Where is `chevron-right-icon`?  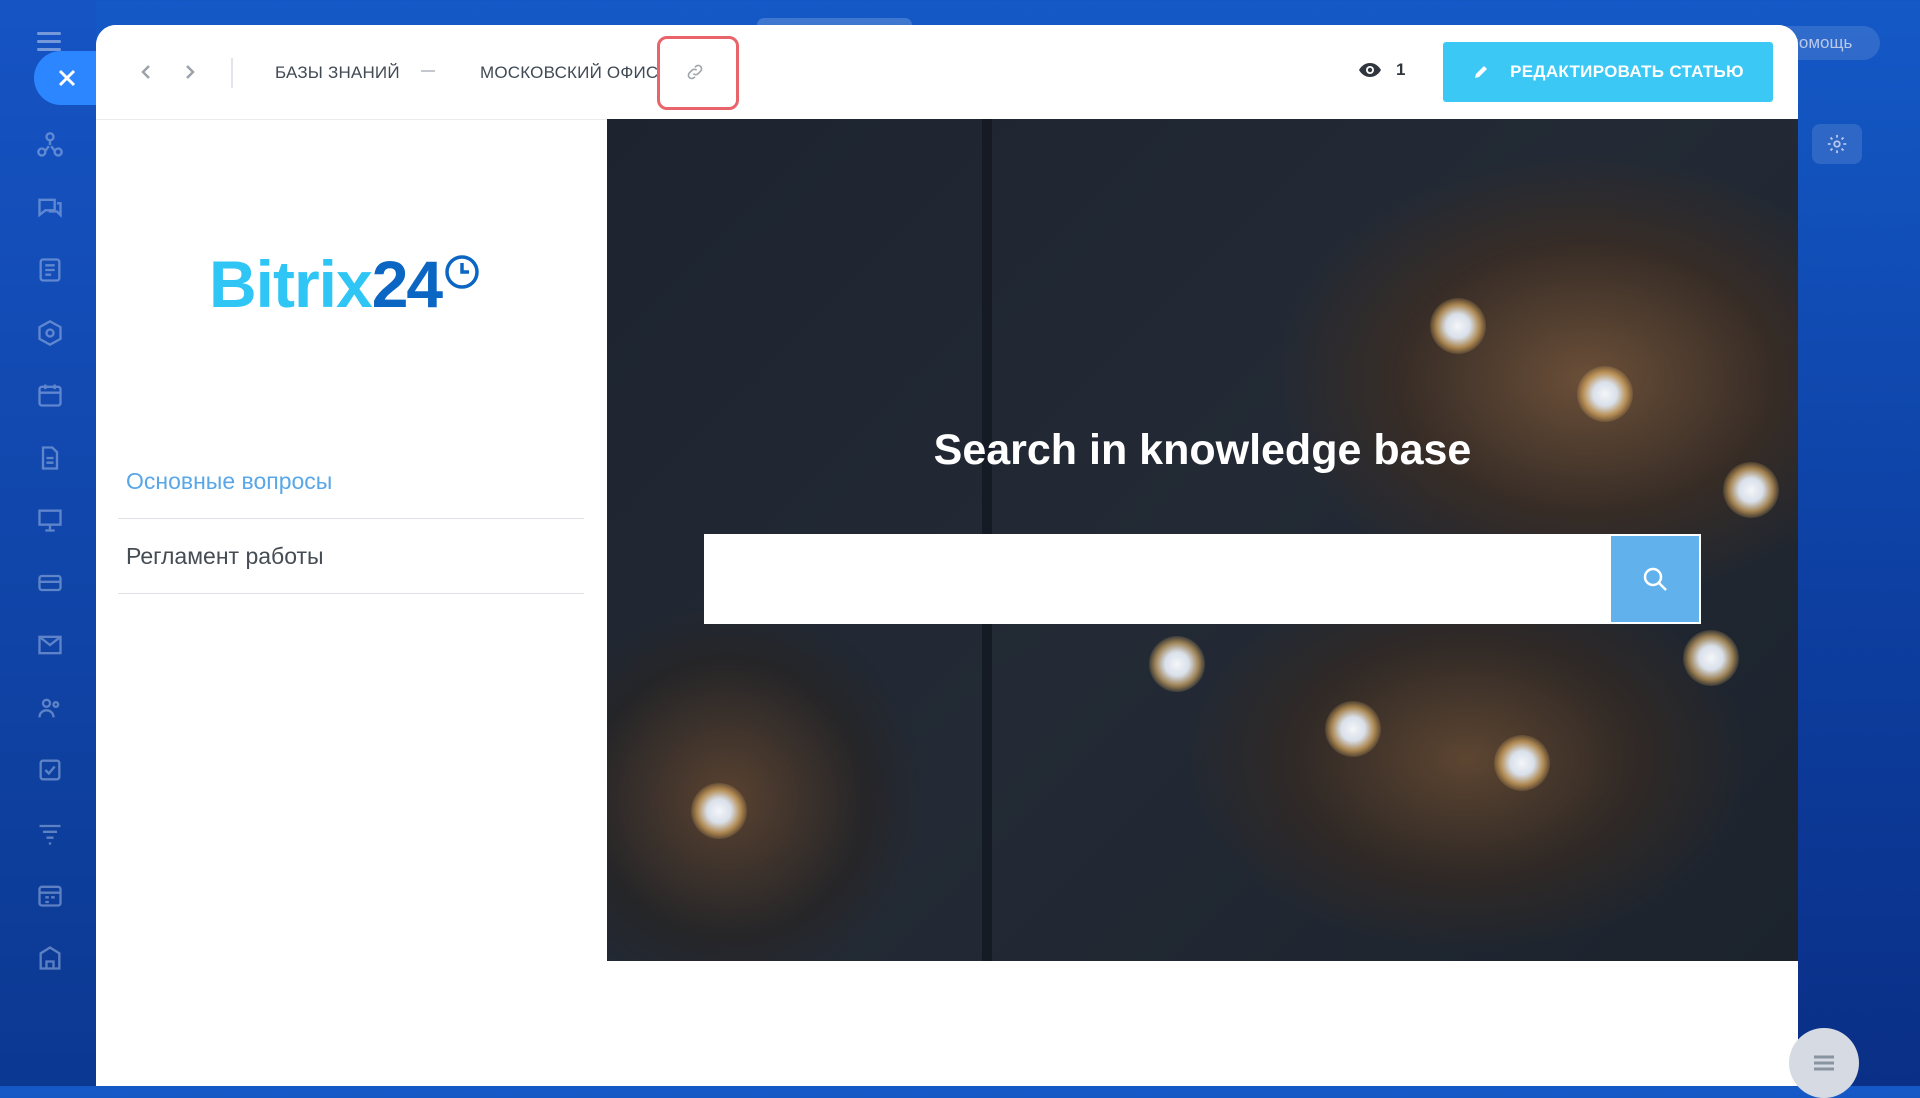 chevron-right-icon is located at coordinates (190, 72).